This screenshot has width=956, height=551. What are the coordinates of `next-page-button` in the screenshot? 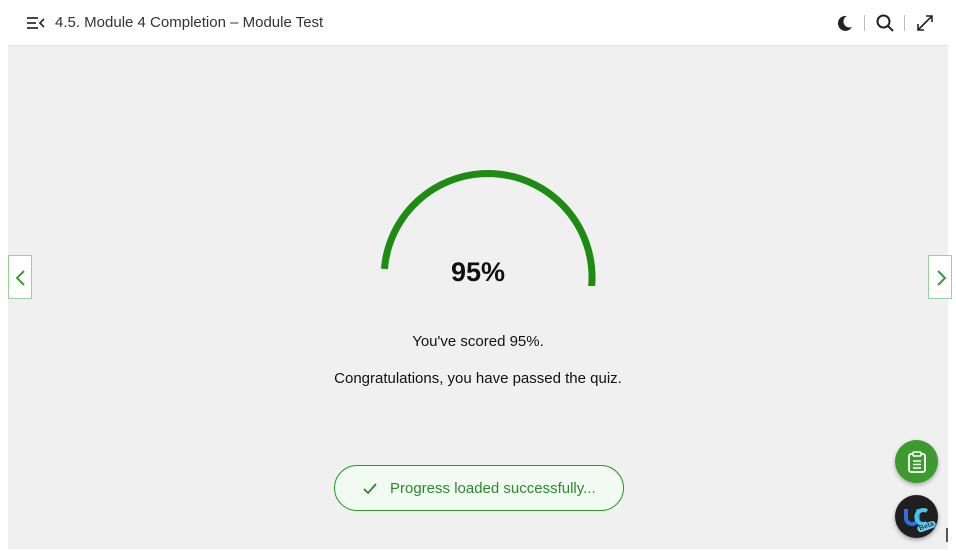 It's located at (940, 277).